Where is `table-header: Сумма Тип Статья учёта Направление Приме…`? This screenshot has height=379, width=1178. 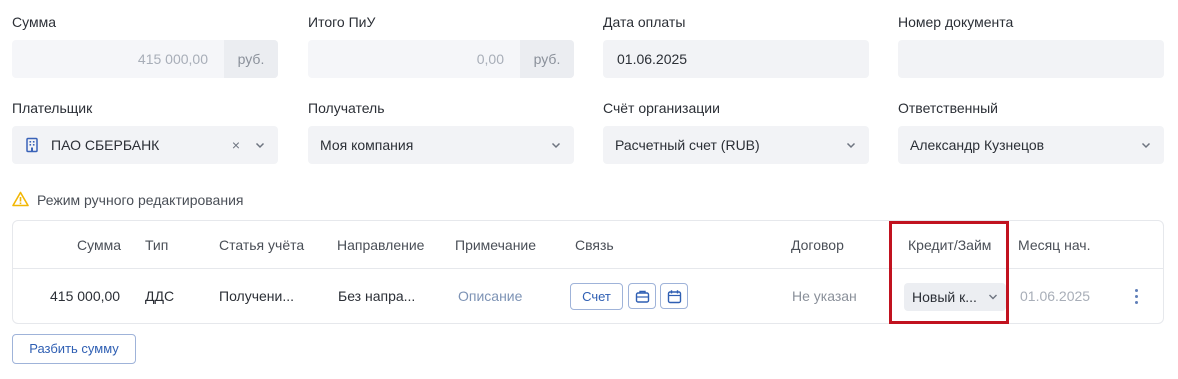 table-header: Сумма Тип Статья учёта Направление Приме… is located at coordinates (588, 245).